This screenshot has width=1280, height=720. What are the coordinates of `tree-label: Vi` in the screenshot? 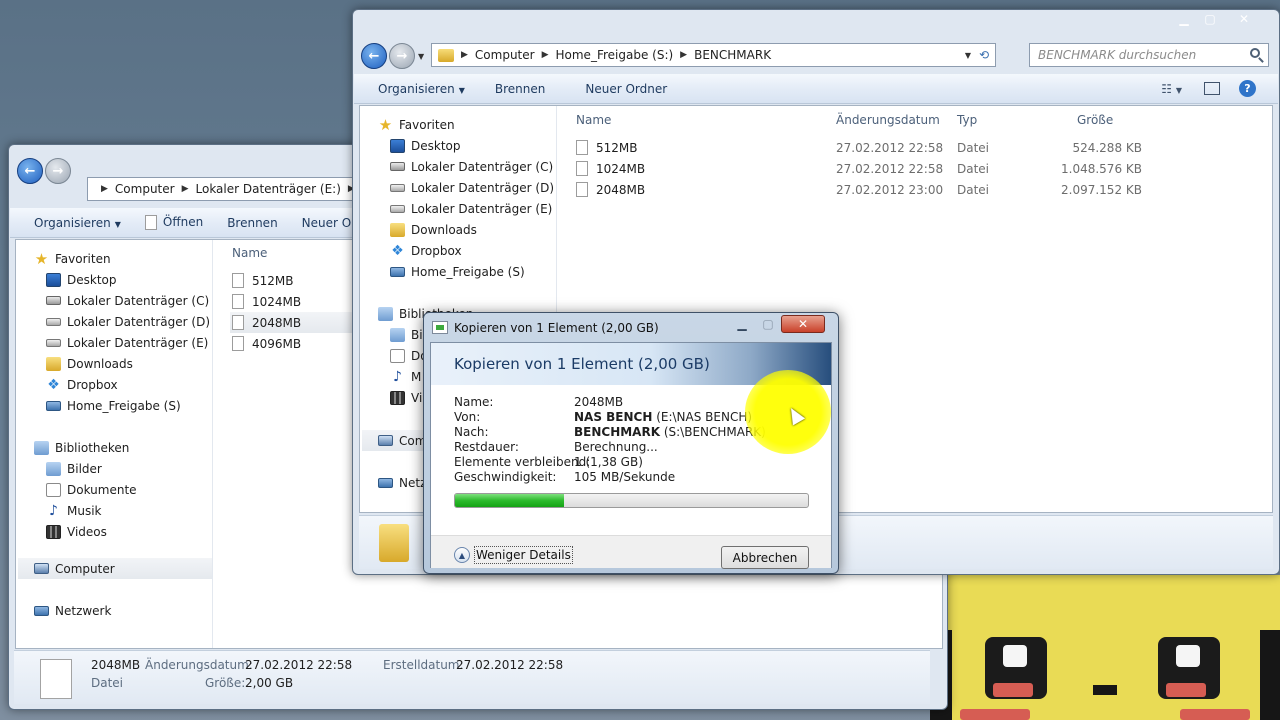 It's located at (417, 397).